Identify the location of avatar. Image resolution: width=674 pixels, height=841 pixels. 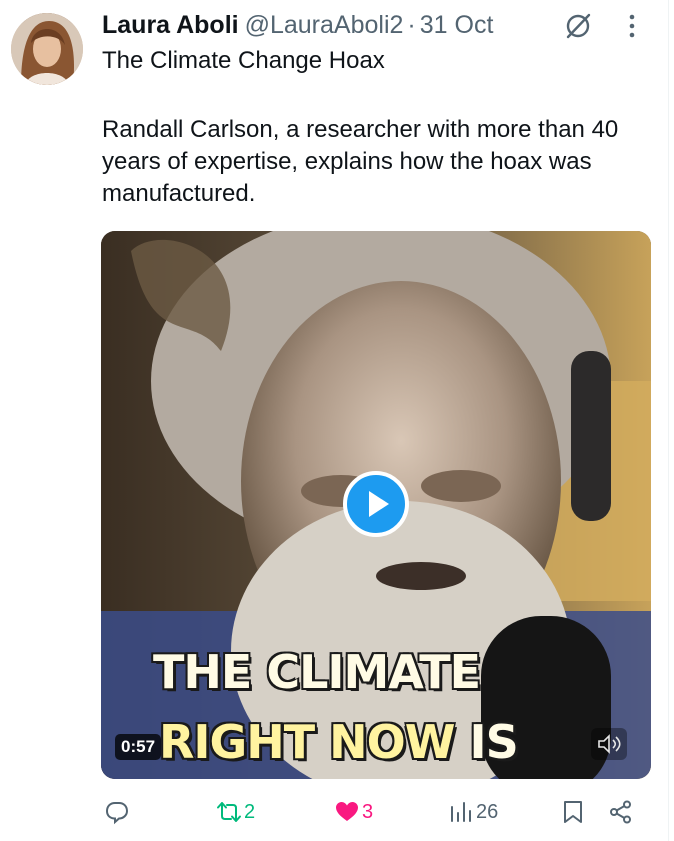
(47, 49).